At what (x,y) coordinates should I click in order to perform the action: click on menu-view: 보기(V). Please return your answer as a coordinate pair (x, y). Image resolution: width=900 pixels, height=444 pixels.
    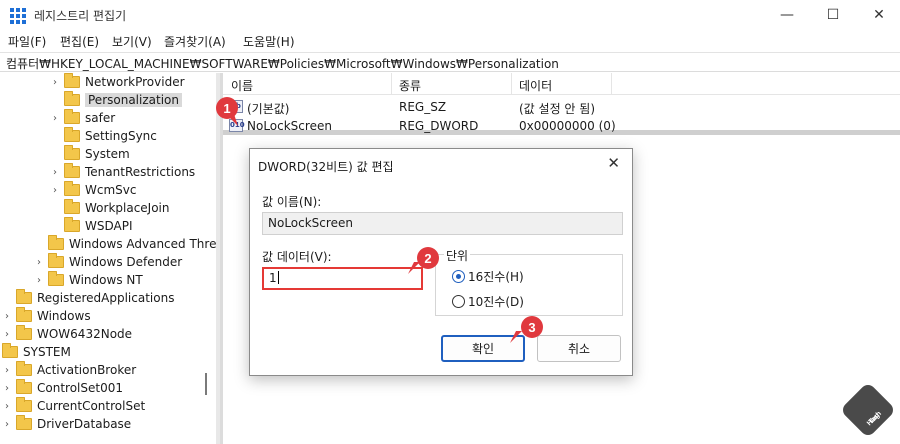
    Looking at the image, I should click on (132, 41).